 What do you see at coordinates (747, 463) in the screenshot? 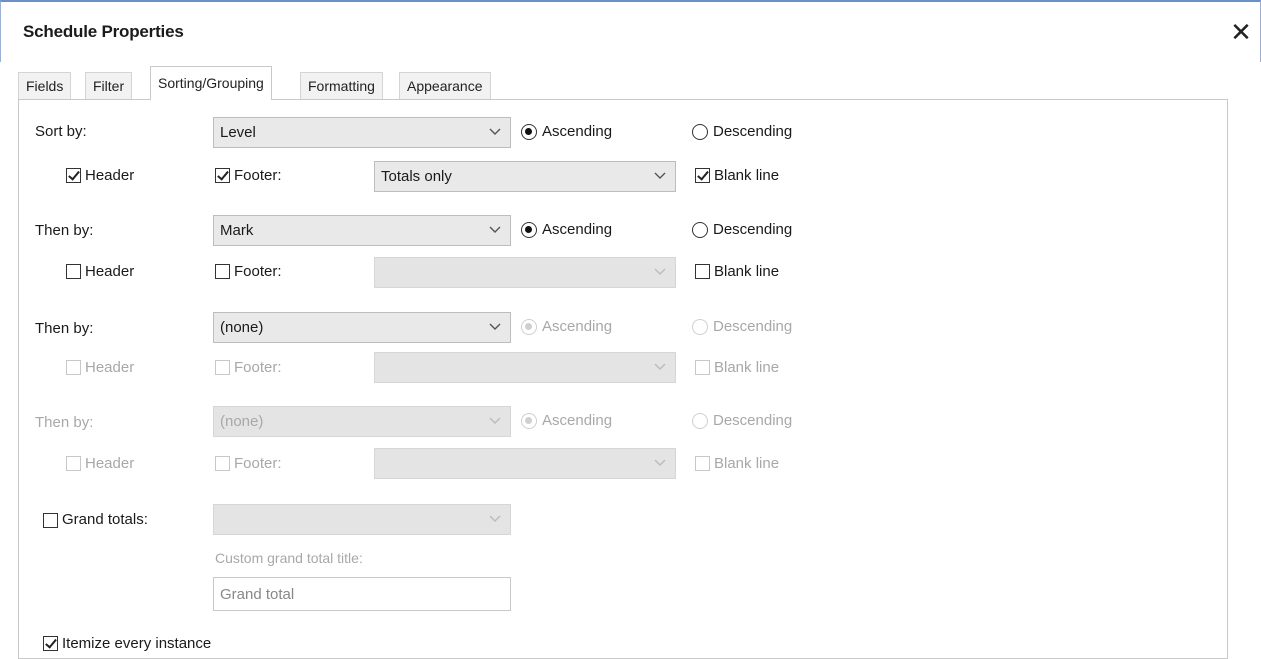
I see `then-by-3-blank-line-label: Blank line` at bounding box center [747, 463].